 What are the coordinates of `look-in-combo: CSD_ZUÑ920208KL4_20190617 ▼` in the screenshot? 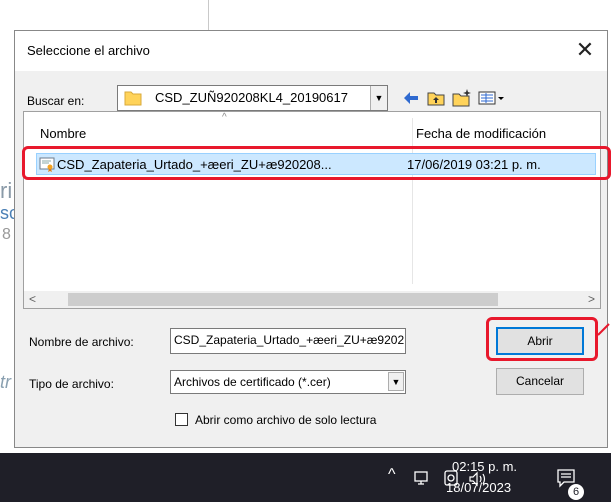 It's located at (252, 98).